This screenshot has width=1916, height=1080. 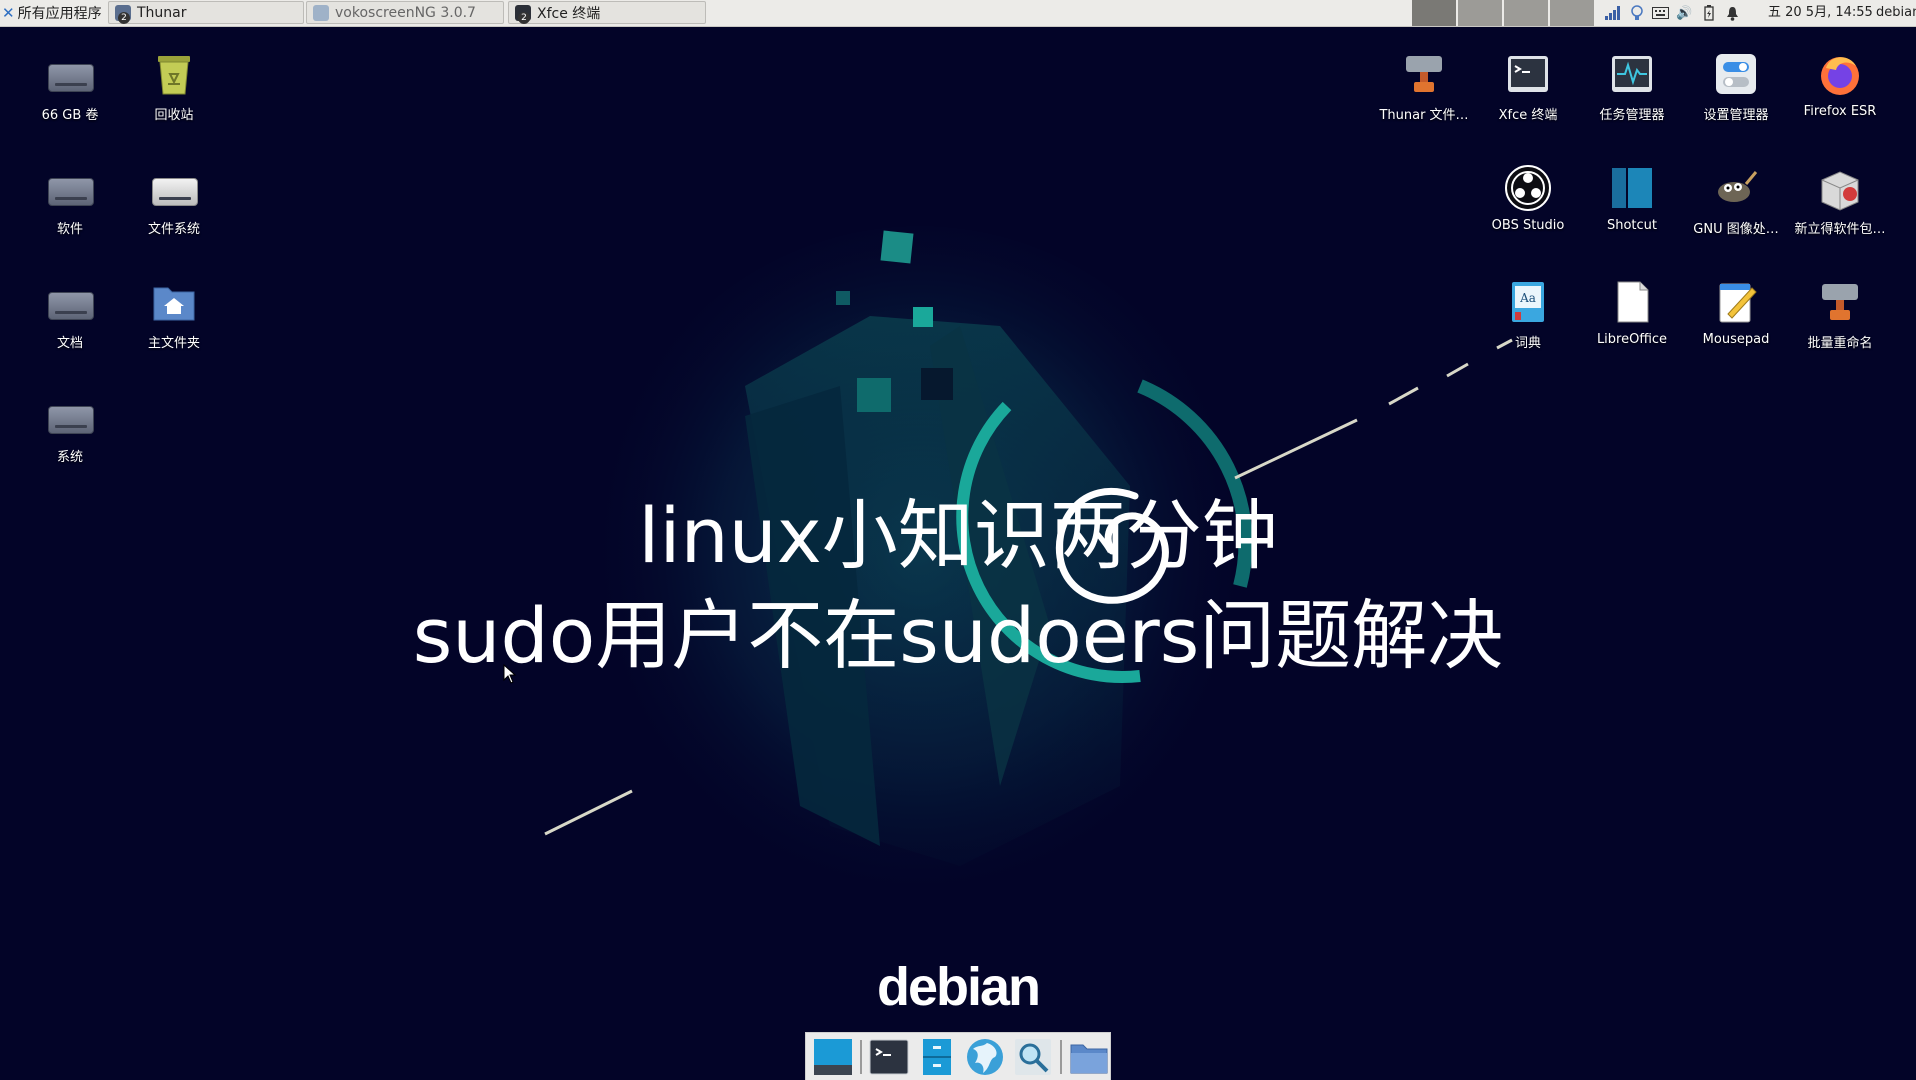 What do you see at coordinates (1612, 13) in the screenshot?
I see `network-signal-icon` at bounding box center [1612, 13].